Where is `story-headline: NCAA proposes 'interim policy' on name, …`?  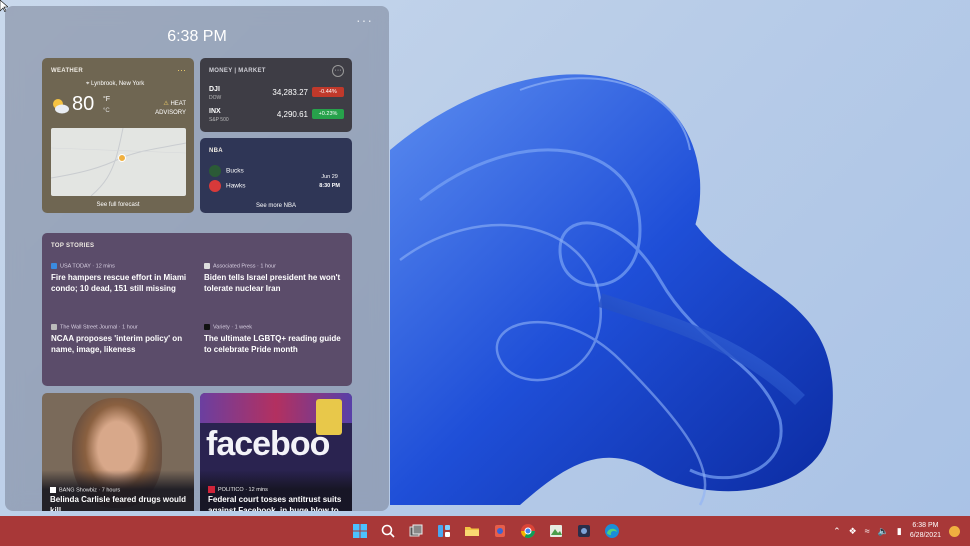
story-headline: NCAA proposes 'interim policy' on name, … is located at coordinates (117, 344).